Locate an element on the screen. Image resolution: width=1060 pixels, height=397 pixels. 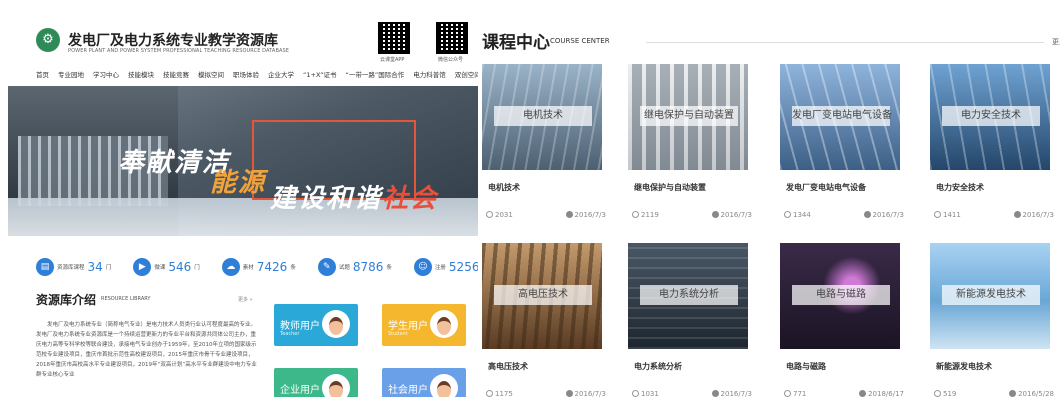
video-icon: ▶ is located at coordinates (142, 267).